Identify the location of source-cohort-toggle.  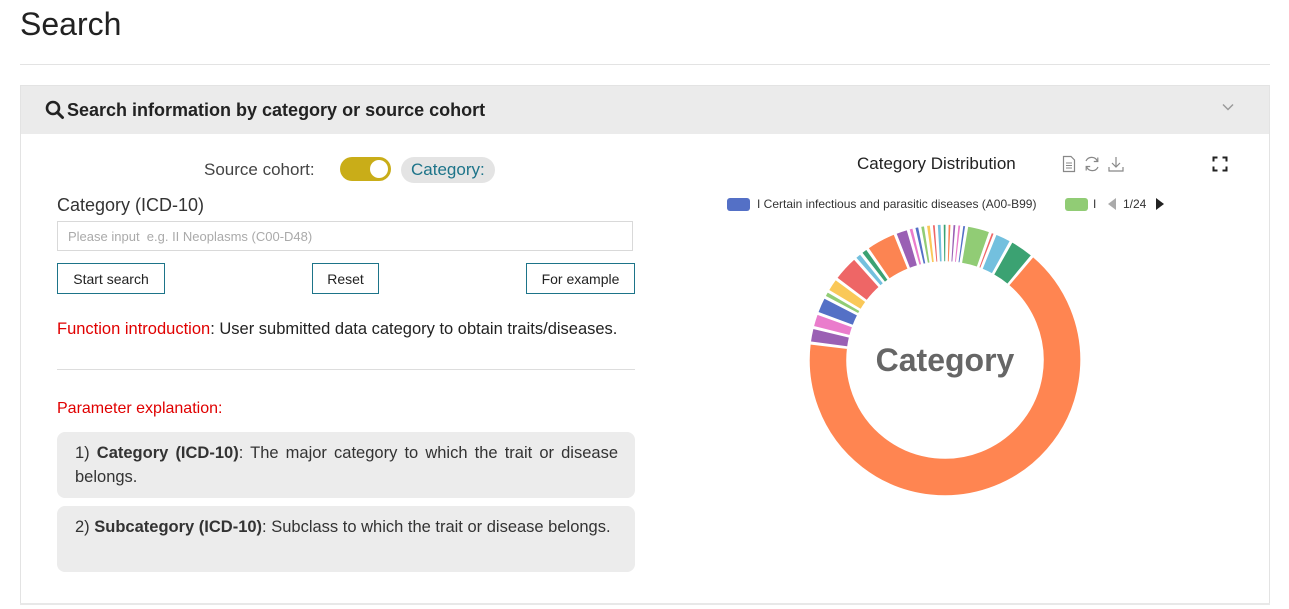
(365, 169).